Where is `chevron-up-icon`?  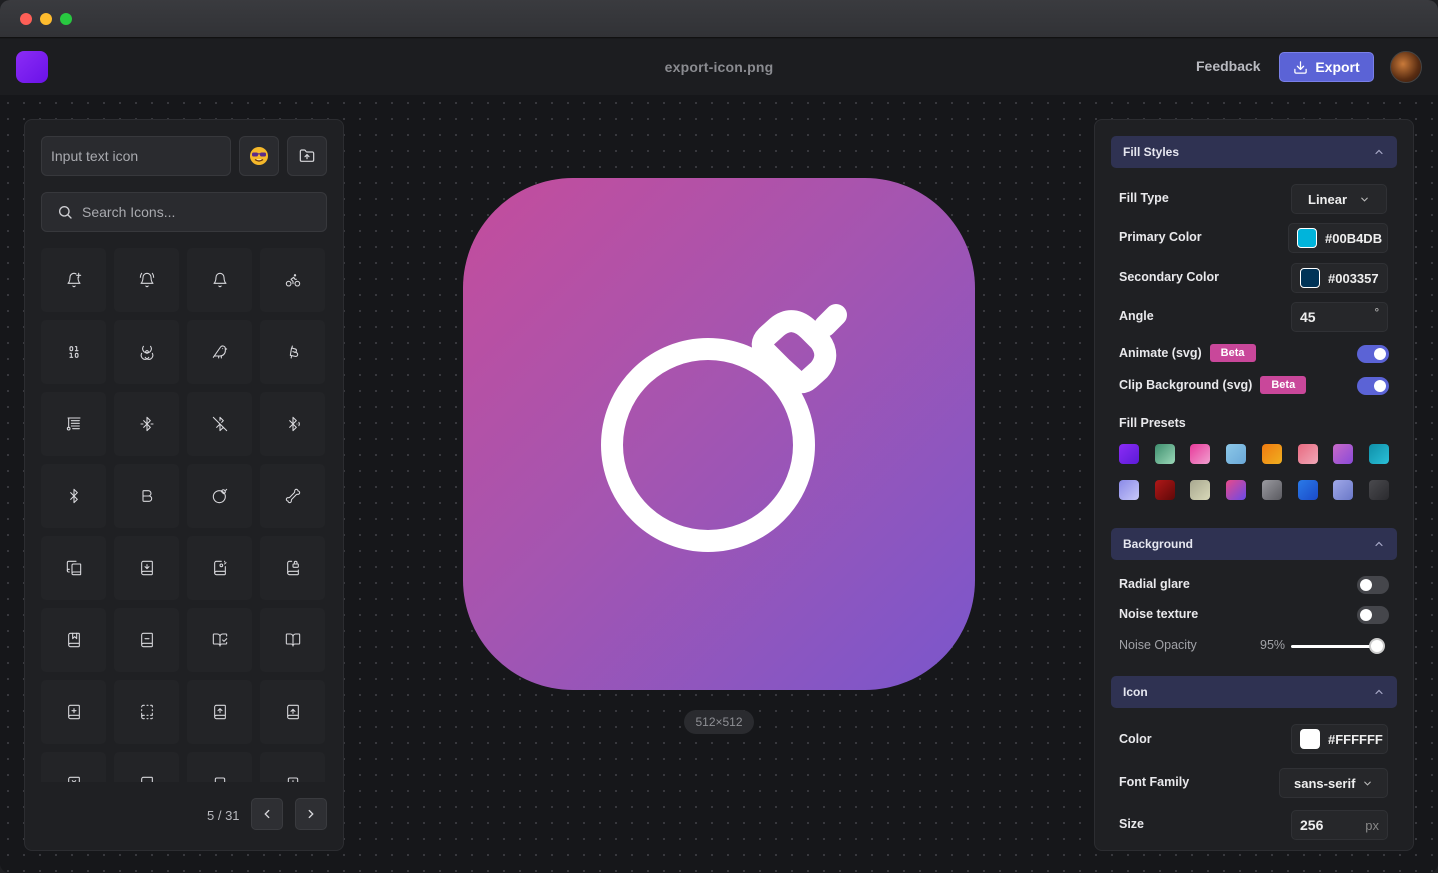
chevron-up-icon is located at coordinates (1379, 692).